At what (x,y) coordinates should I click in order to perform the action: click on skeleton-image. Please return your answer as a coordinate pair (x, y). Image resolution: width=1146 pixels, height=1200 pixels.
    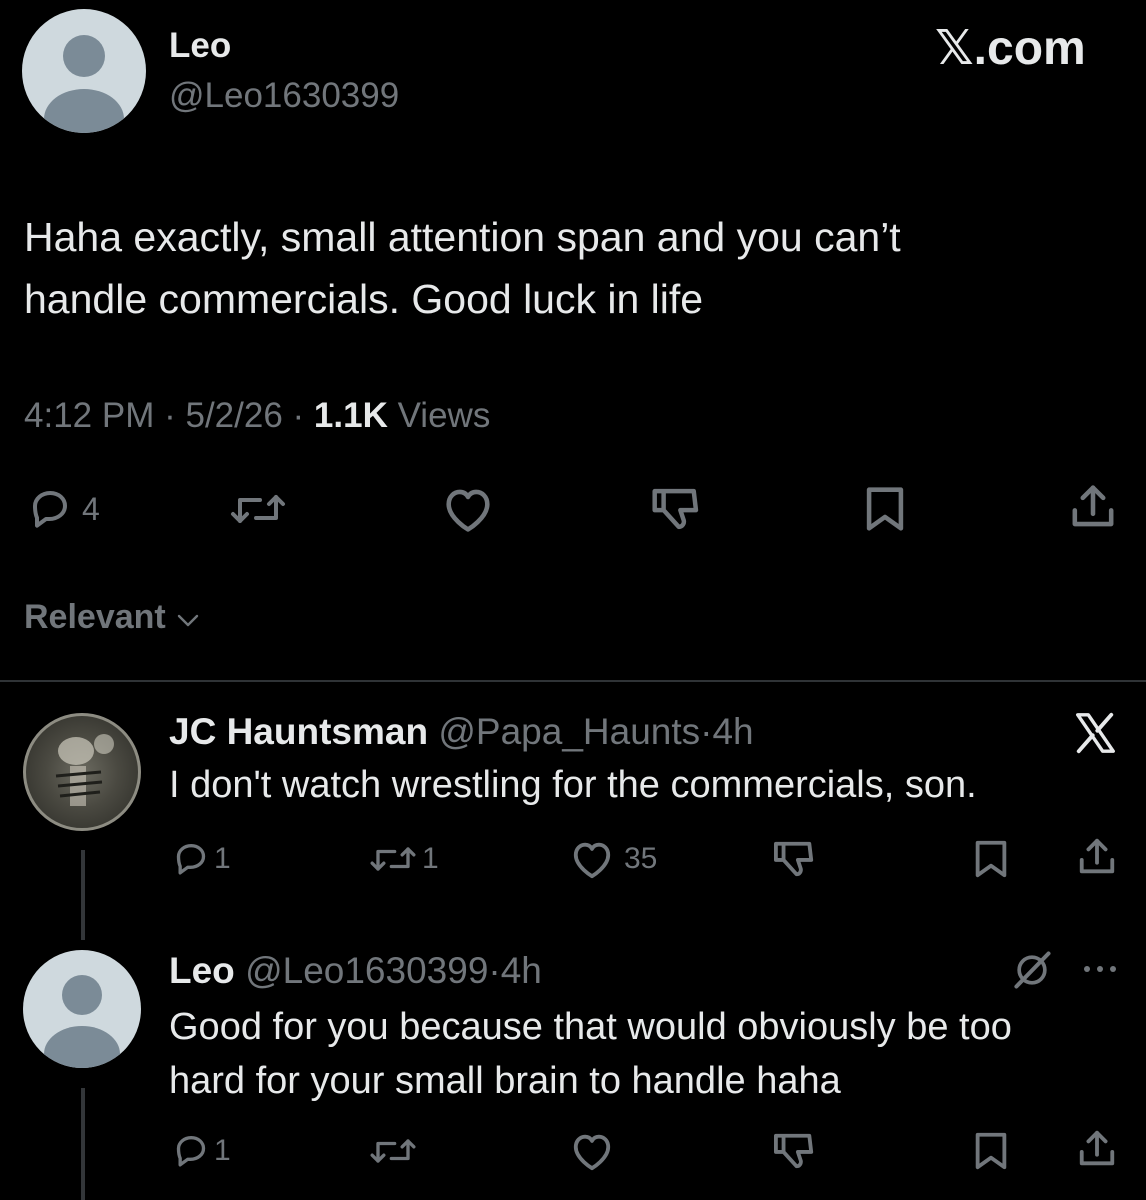
    Looking at the image, I should click on (84, 770).